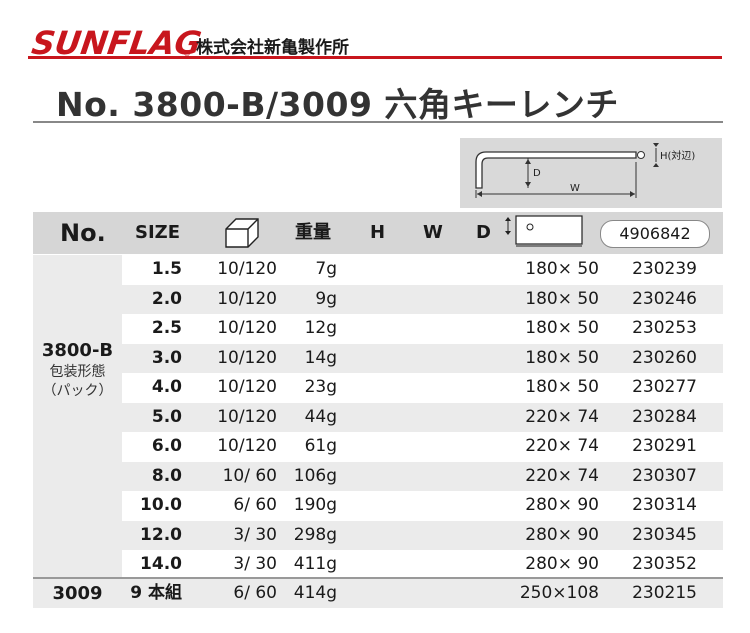 The height and width of the screenshot is (633, 750). Describe the element at coordinates (641, 155) in the screenshot. I see `hex-end-icon` at that location.